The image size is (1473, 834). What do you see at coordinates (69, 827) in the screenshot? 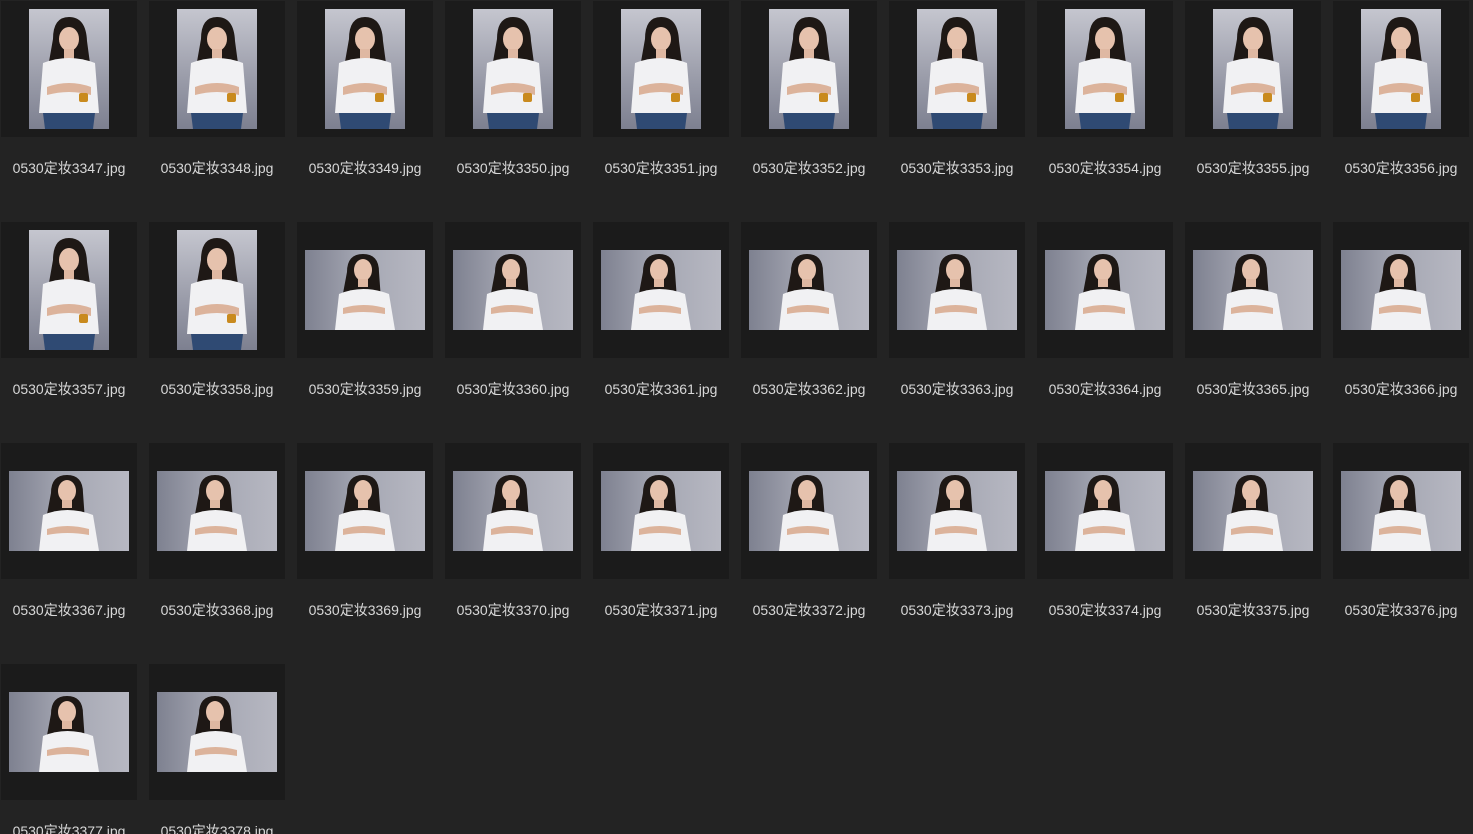
I see `file-name-label: 0530定妆3377.jpg` at bounding box center [69, 827].